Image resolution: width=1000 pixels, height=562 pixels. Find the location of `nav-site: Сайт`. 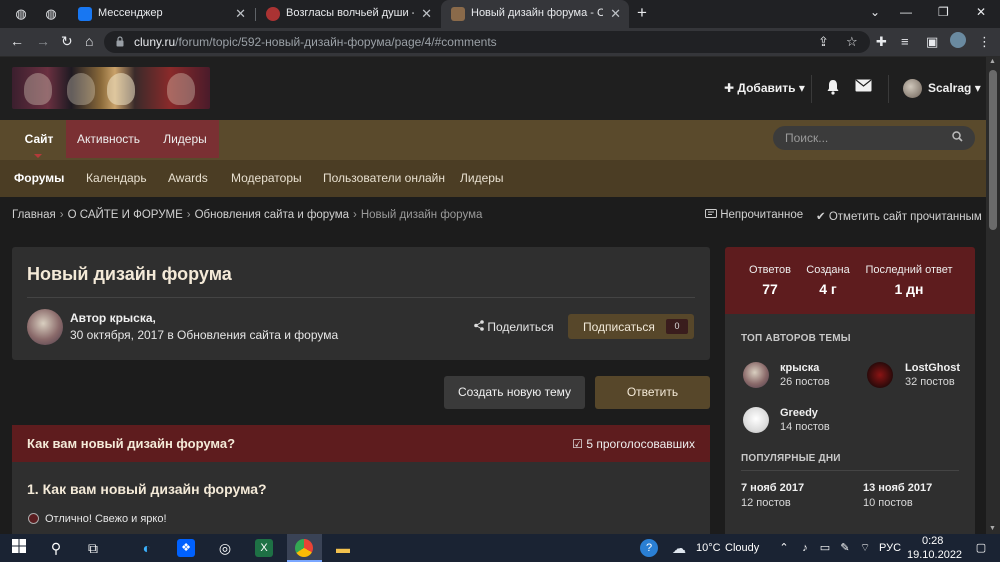

nav-site: Сайт is located at coordinates (39, 139).